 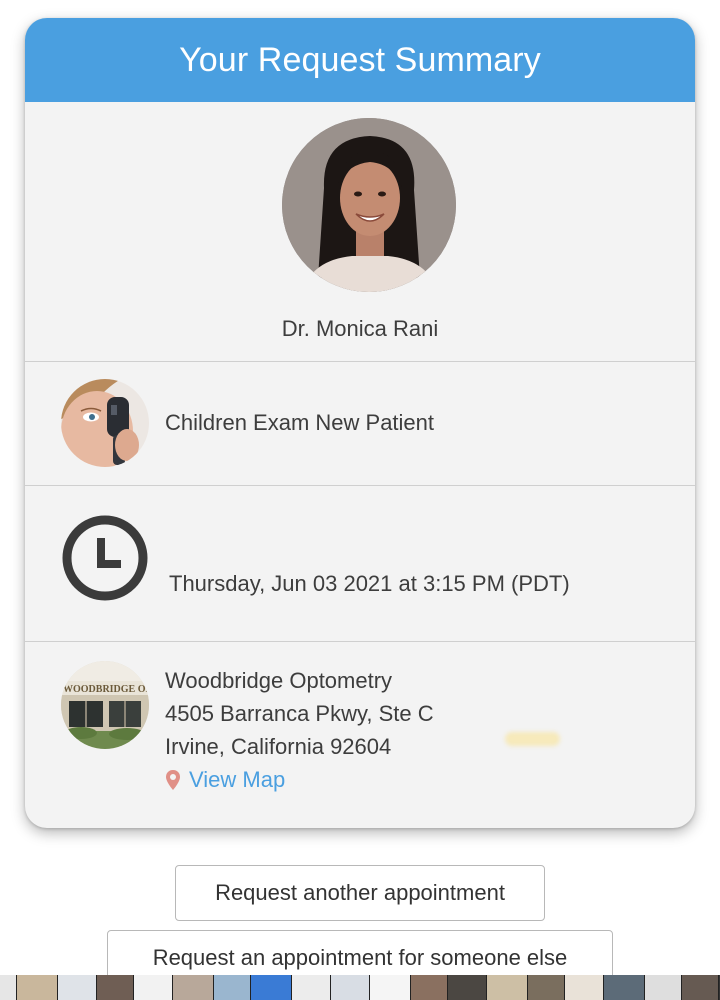 What do you see at coordinates (105, 705) in the screenshot?
I see `office-thumbnail: WOODBRIDGE OPTOM` at bounding box center [105, 705].